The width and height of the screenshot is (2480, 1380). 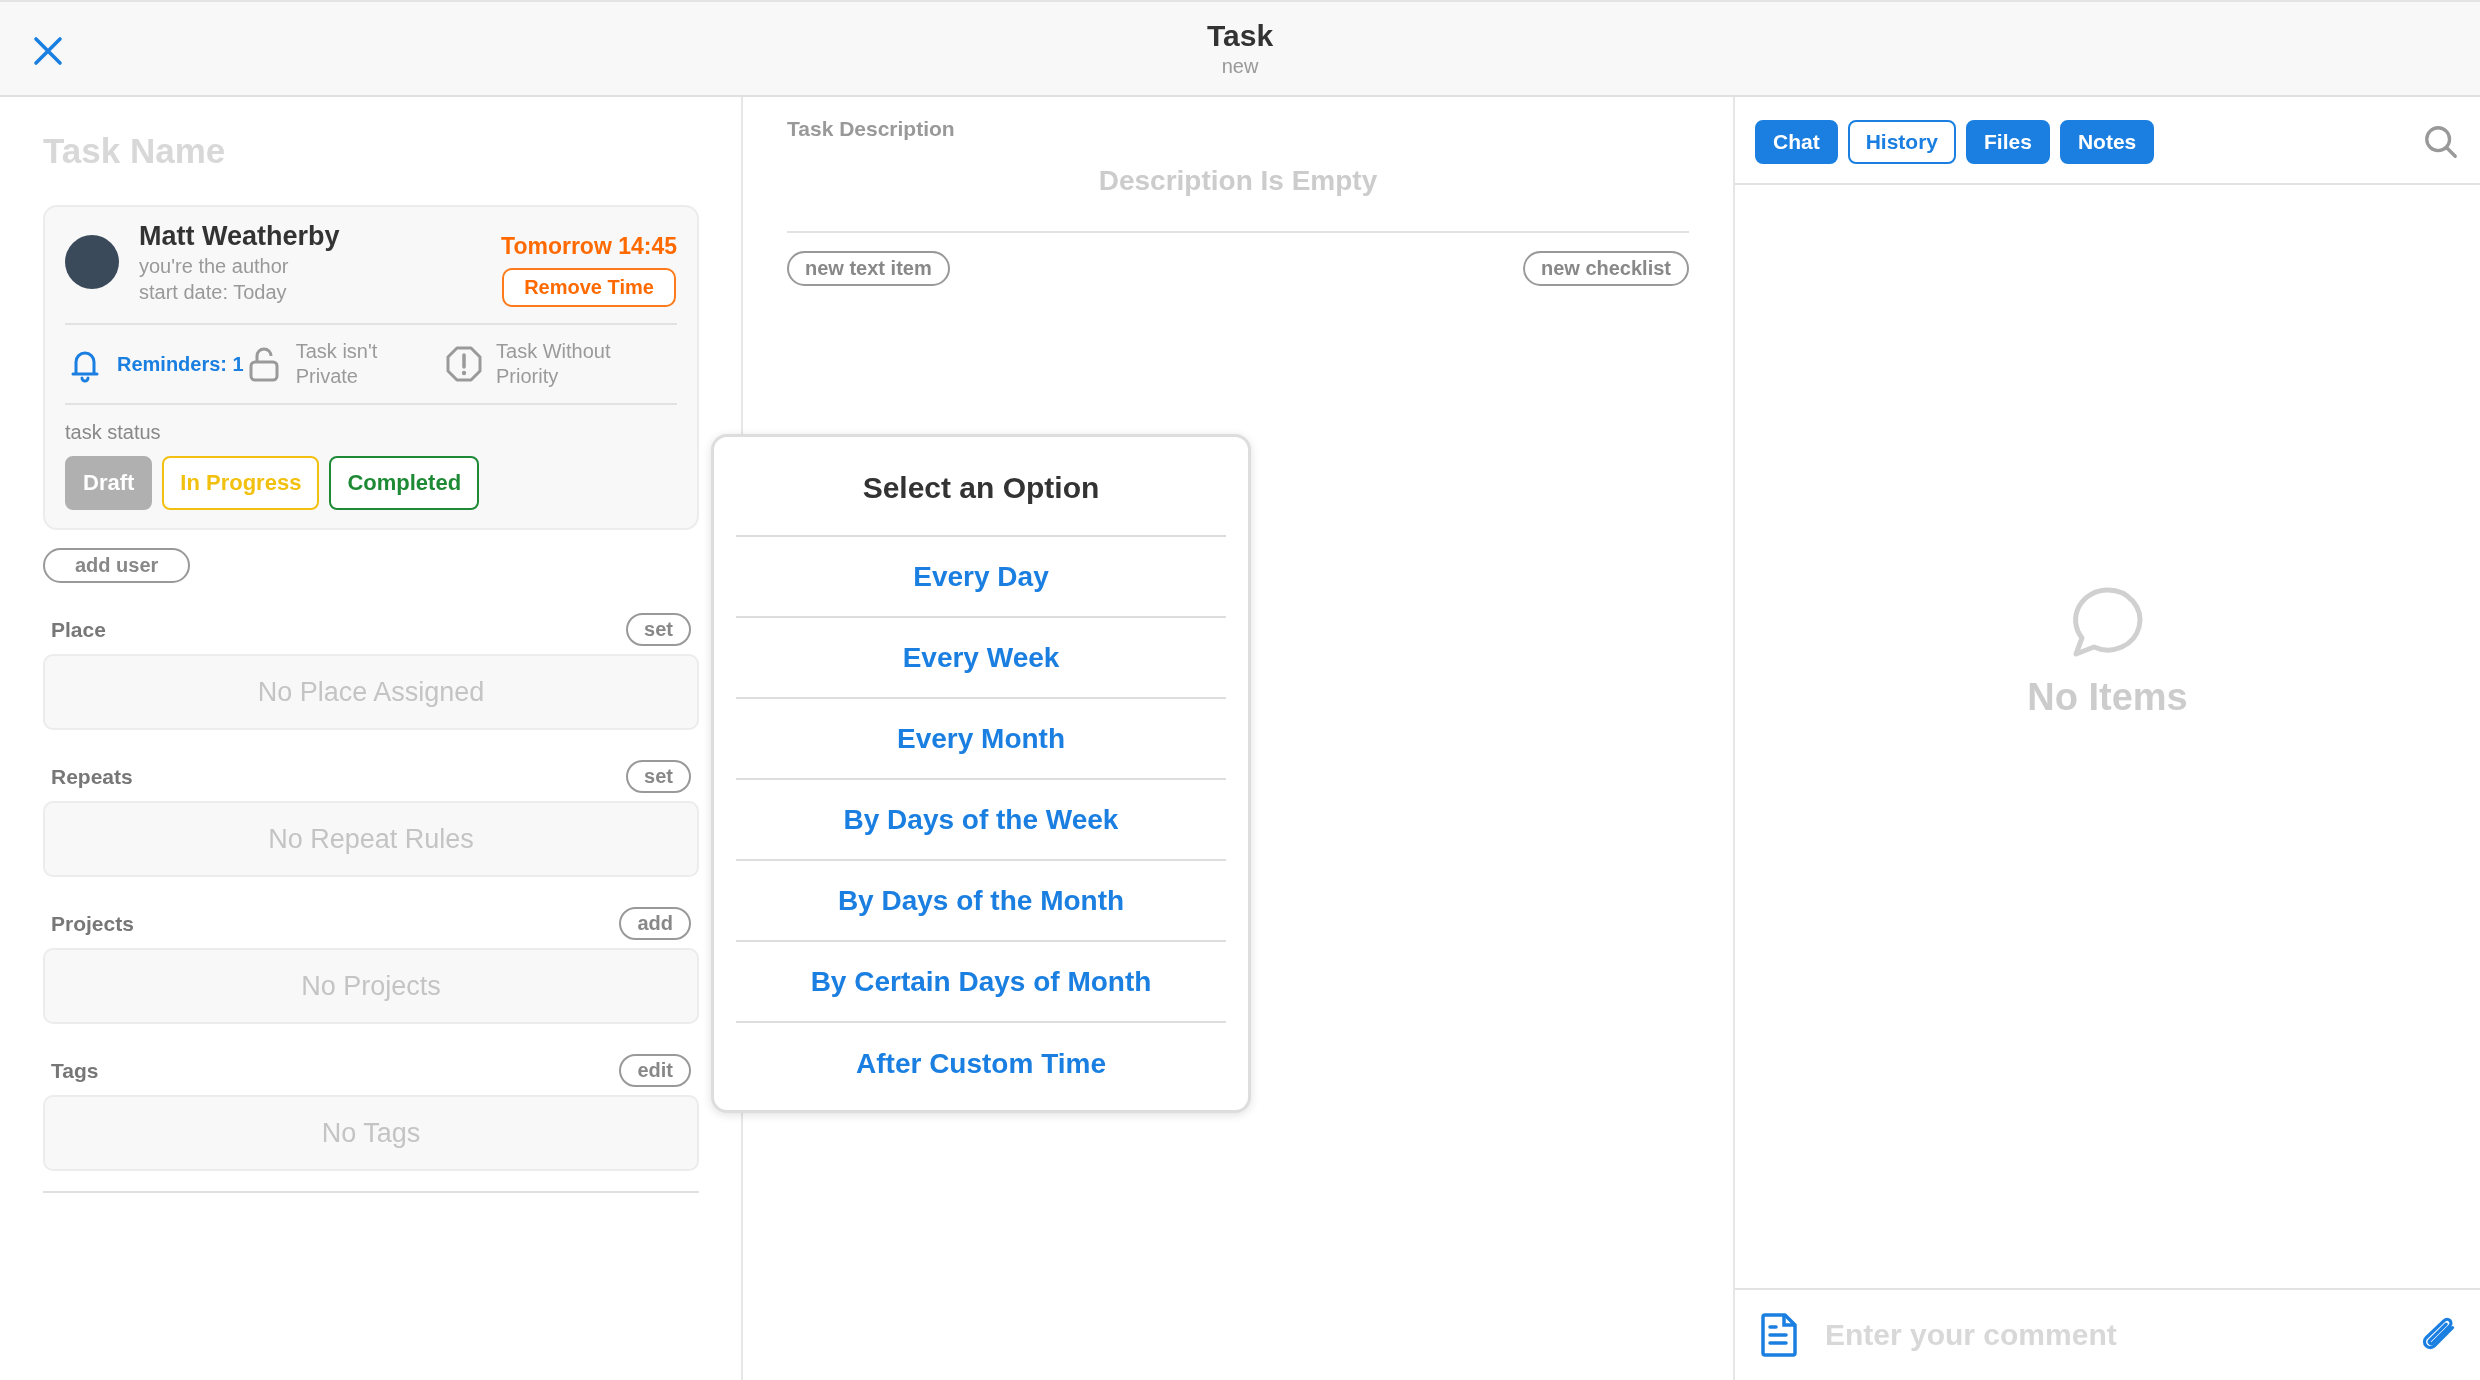 What do you see at coordinates (871, 129) in the screenshot?
I see `description-label: Task Description` at bounding box center [871, 129].